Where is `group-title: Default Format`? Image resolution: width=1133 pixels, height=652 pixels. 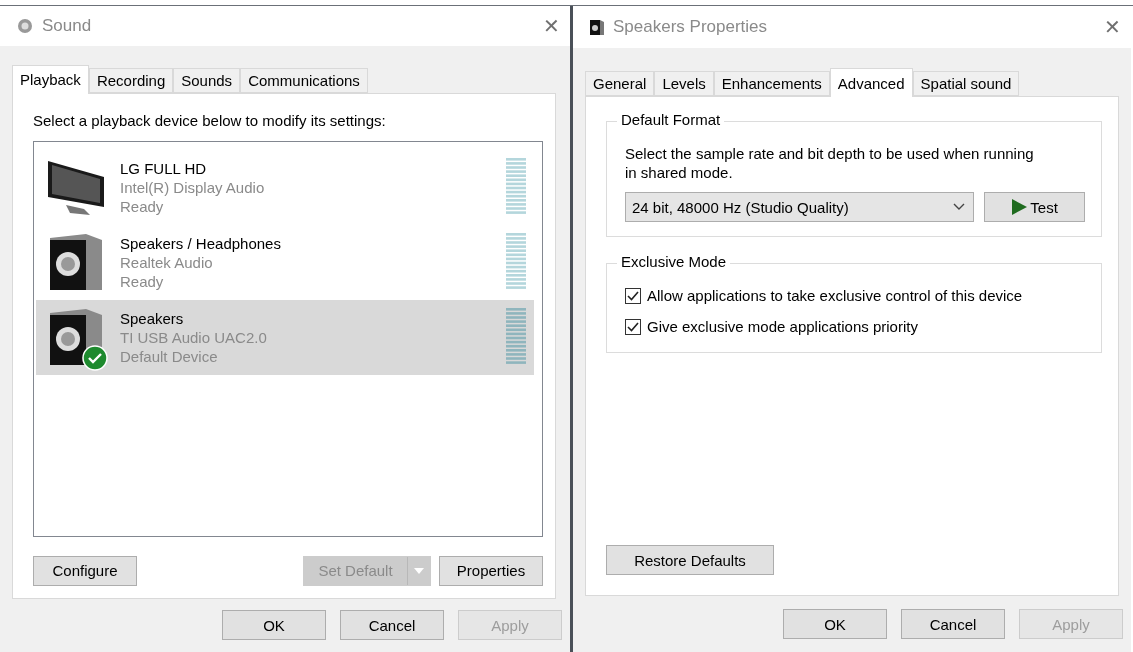
group-title: Default Format is located at coordinates (671, 119).